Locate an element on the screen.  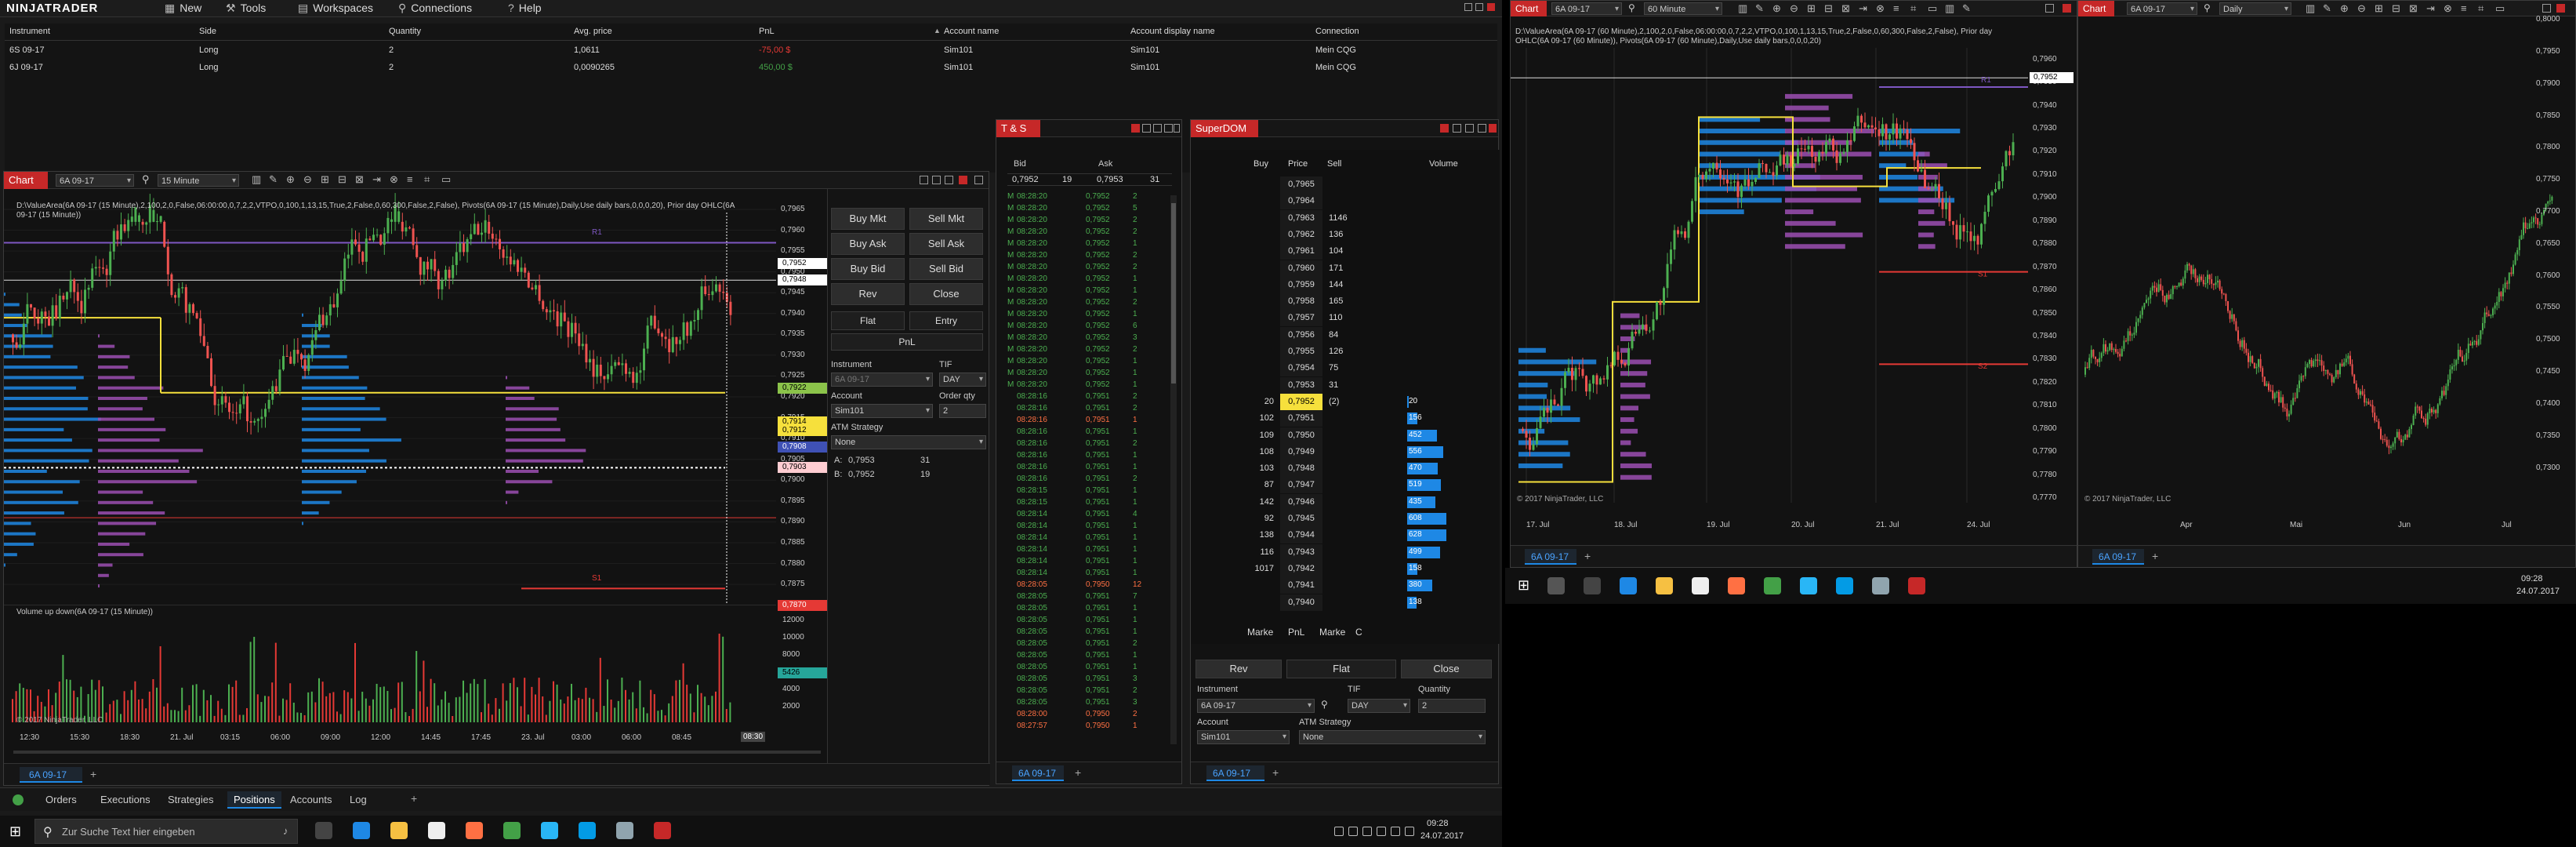
toolbar-icon: ⊠ is located at coordinates (360, 179).